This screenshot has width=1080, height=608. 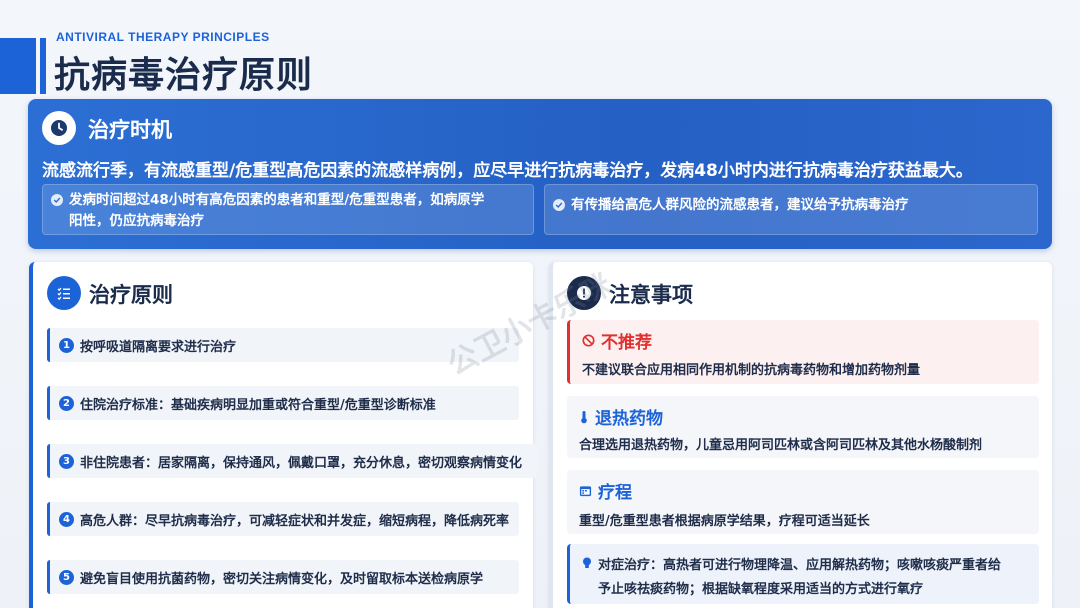 I want to click on principle-item-2: 2 住院治疗标准：基础疾病明显加重或符合重型/危重型诊断标准, so click(x=283, y=403).